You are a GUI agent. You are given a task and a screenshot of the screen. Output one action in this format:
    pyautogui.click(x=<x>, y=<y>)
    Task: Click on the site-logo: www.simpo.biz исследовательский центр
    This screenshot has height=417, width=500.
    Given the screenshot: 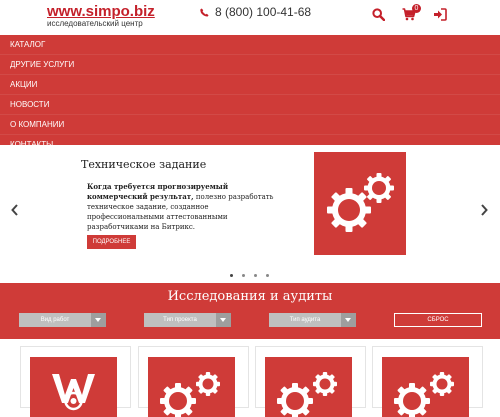 What is the action you would take?
    pyautogui.click(x=101, y=16)
    